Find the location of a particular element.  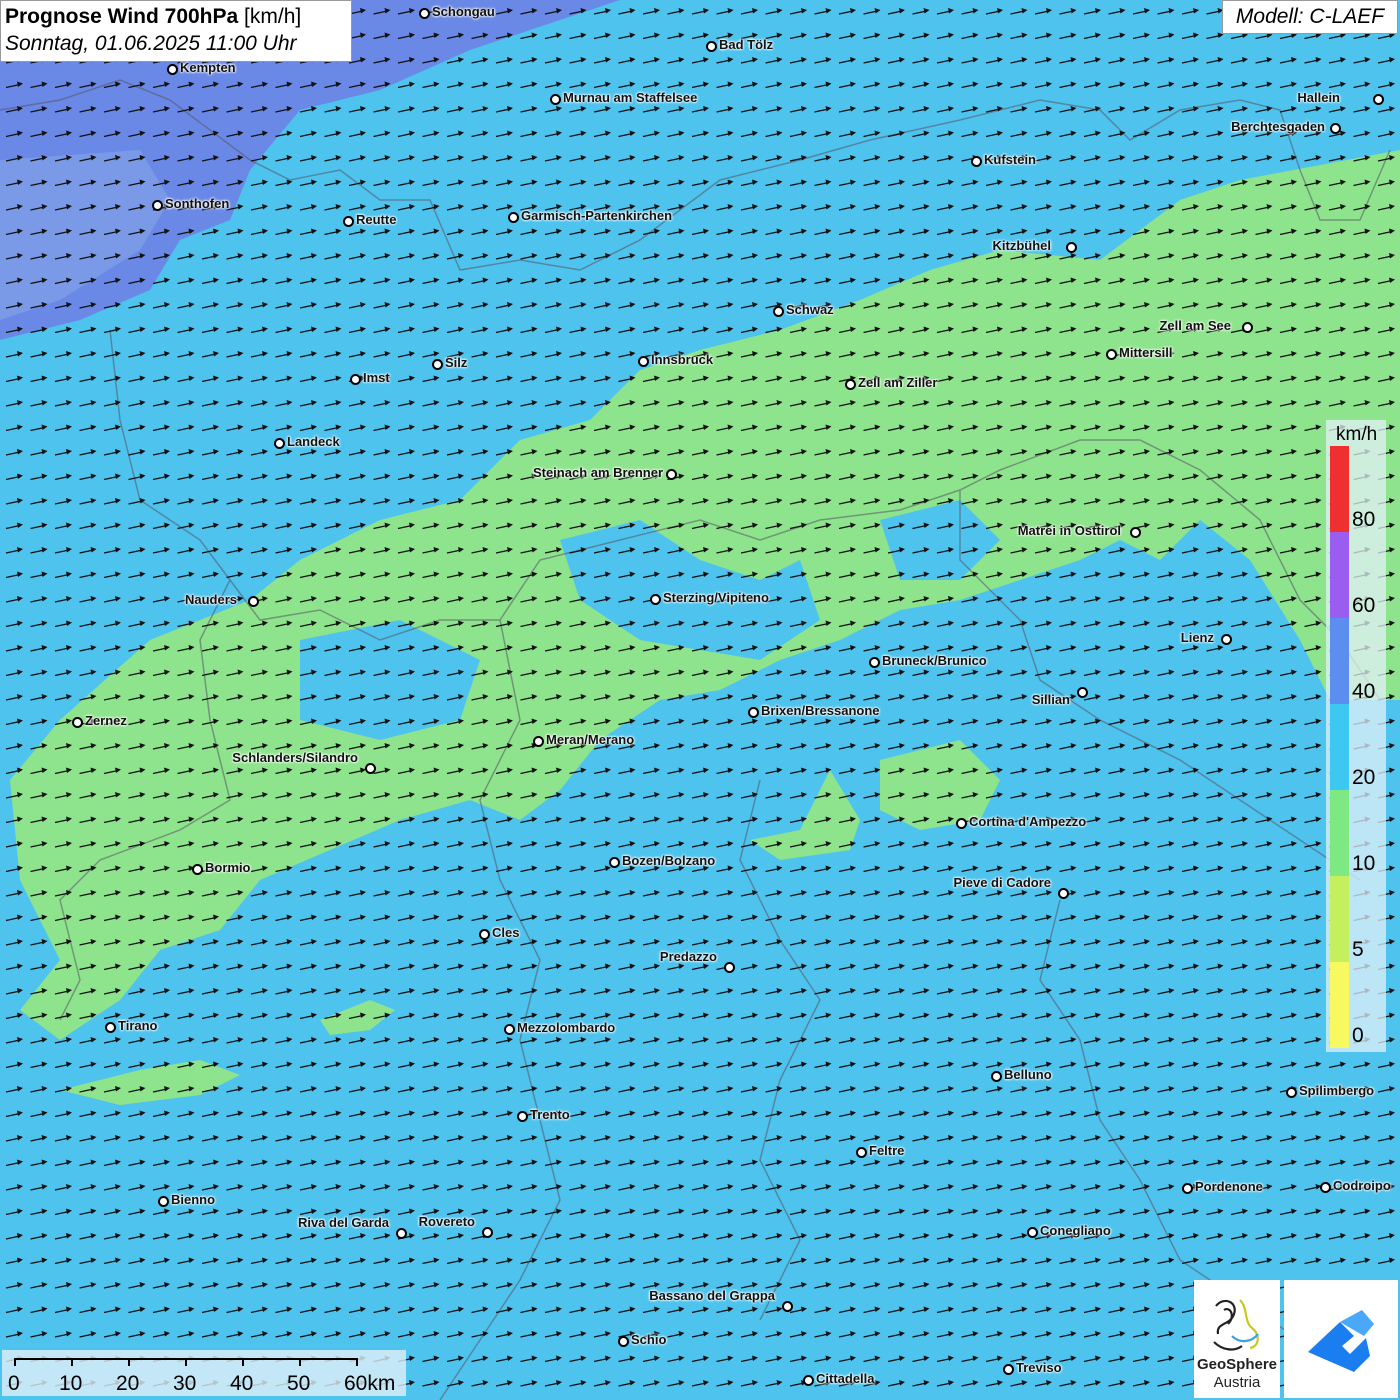

city-name: Trento is located at coordinates (550, 1114).